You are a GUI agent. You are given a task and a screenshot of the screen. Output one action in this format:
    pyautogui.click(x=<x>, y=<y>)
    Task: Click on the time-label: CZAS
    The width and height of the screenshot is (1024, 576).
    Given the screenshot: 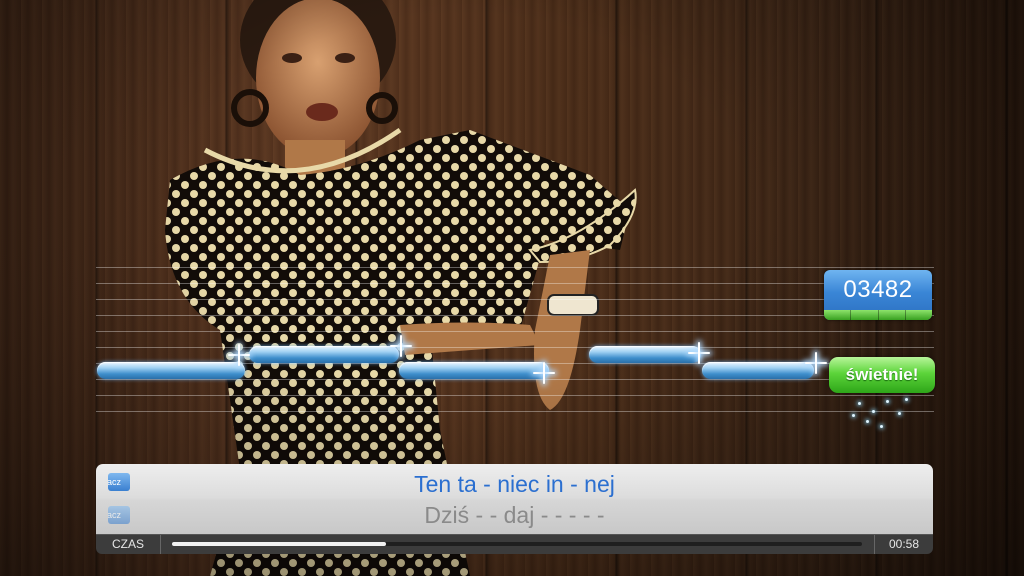 What is the action you would take?
    pyautogui.click(x=128, y=544)
    